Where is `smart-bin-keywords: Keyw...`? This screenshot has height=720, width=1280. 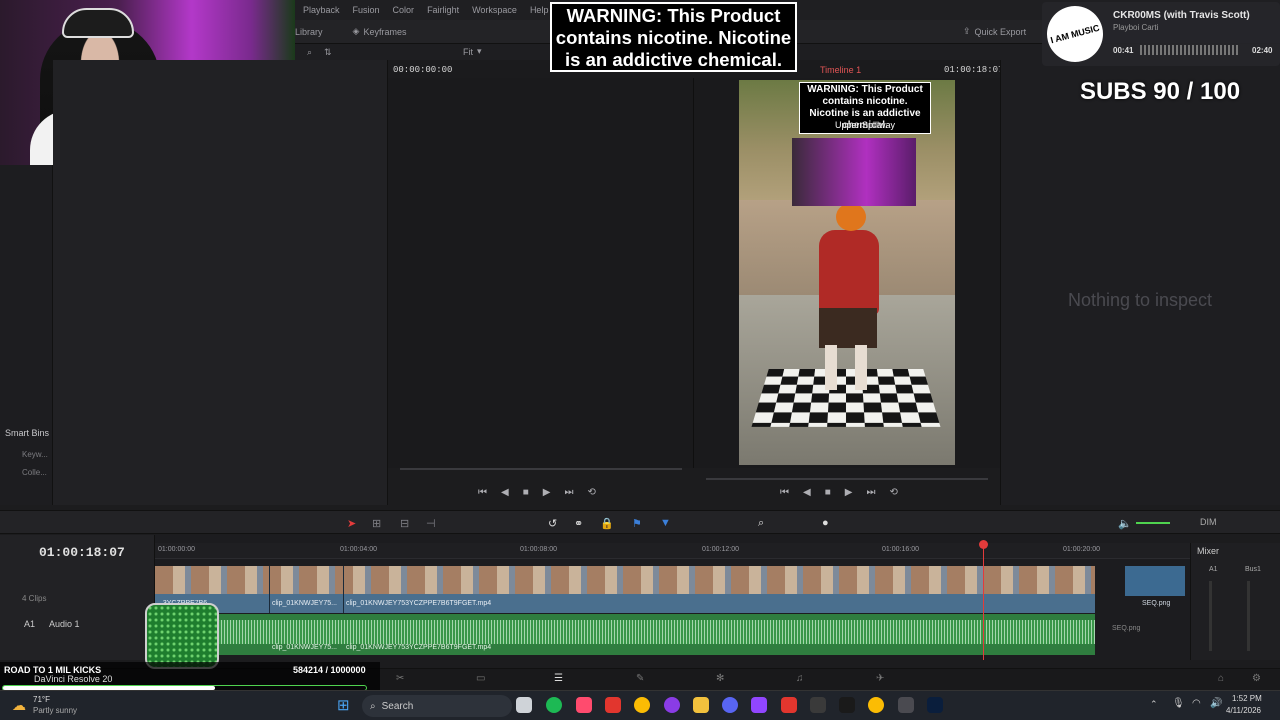
smart-bin-keywords: Keyw... is located at coordinates (35, 454).